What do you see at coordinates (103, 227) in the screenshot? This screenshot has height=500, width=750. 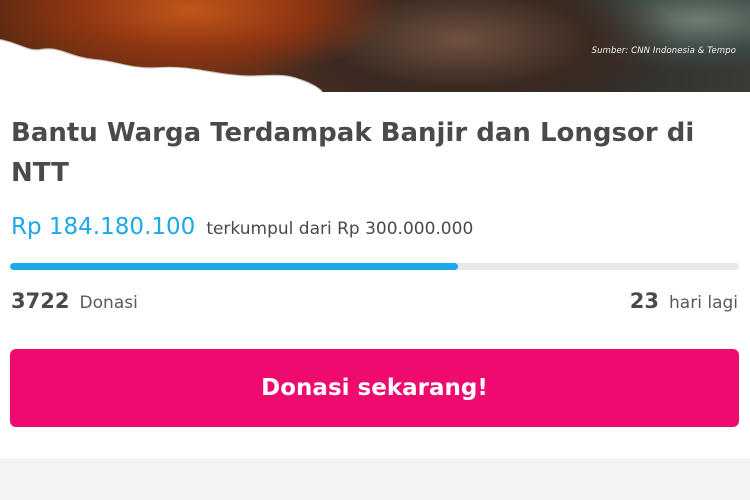 I see `collected-amount: Rp 184.180.100` at bounding box center [103, 227].